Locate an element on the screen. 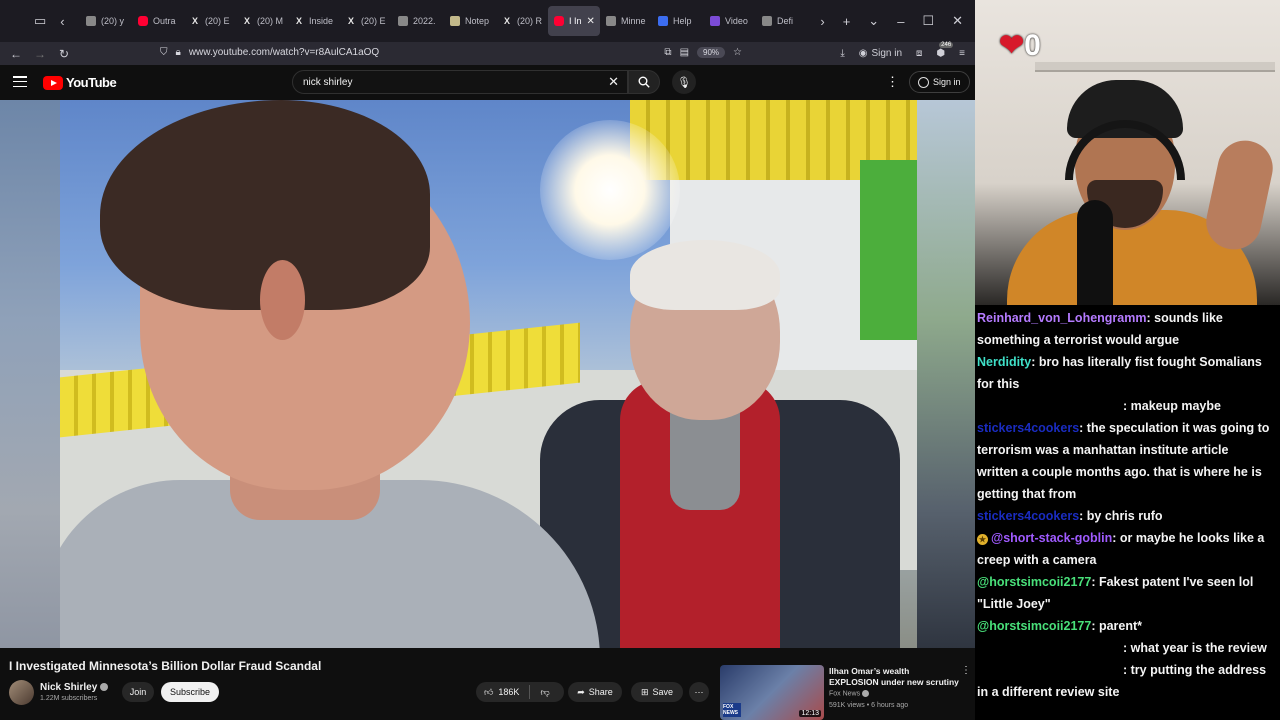 Image resolution: width=1280 pixels, height=720 pixels. recommended-channel: Fox News is located at coordinates (849, 693).